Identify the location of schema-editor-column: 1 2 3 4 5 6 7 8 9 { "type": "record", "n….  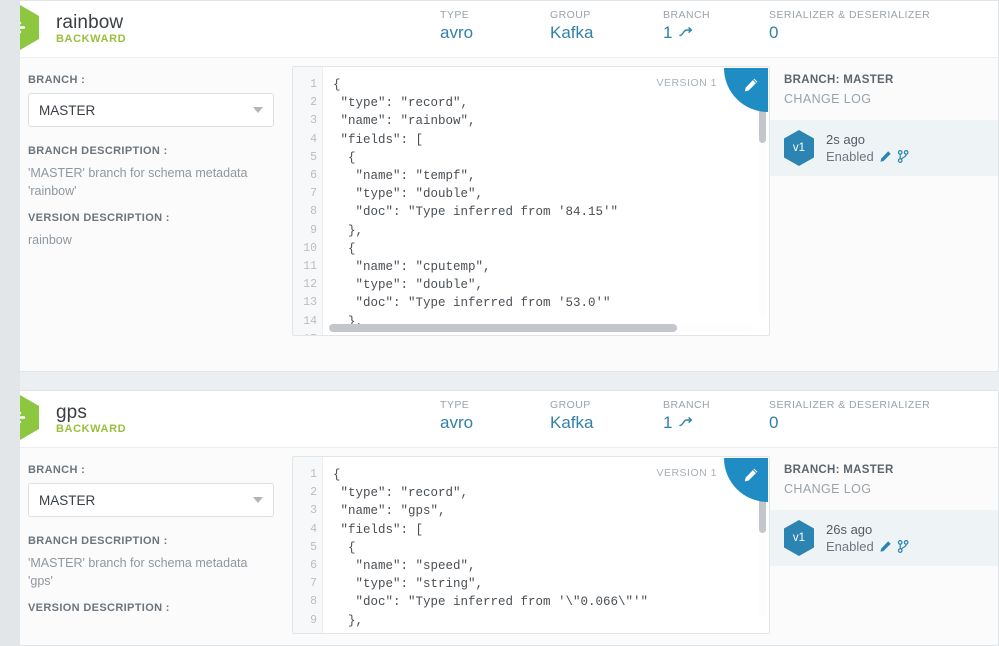
(531, 546).